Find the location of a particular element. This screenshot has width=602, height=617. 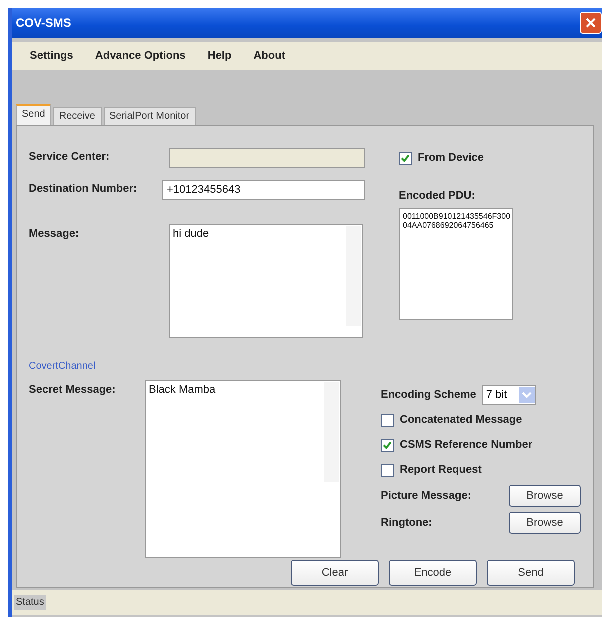

menu-item: About is located at coordinates (270, 56).